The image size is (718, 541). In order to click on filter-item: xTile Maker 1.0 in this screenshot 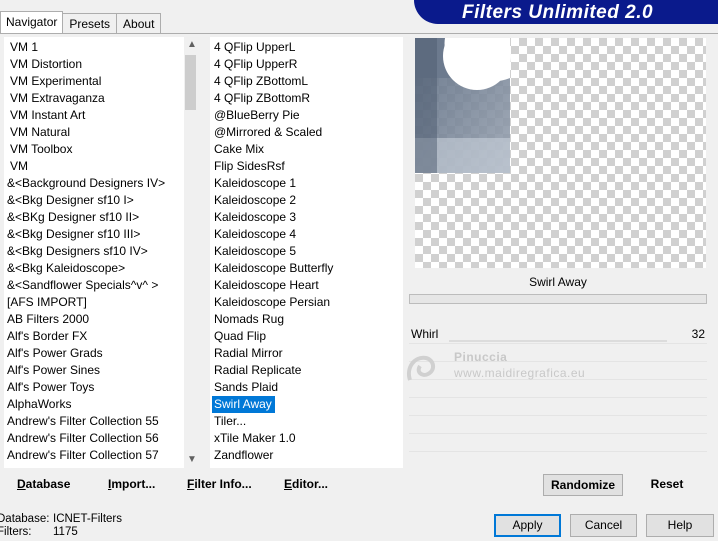, I will do `click(306, 438)`.